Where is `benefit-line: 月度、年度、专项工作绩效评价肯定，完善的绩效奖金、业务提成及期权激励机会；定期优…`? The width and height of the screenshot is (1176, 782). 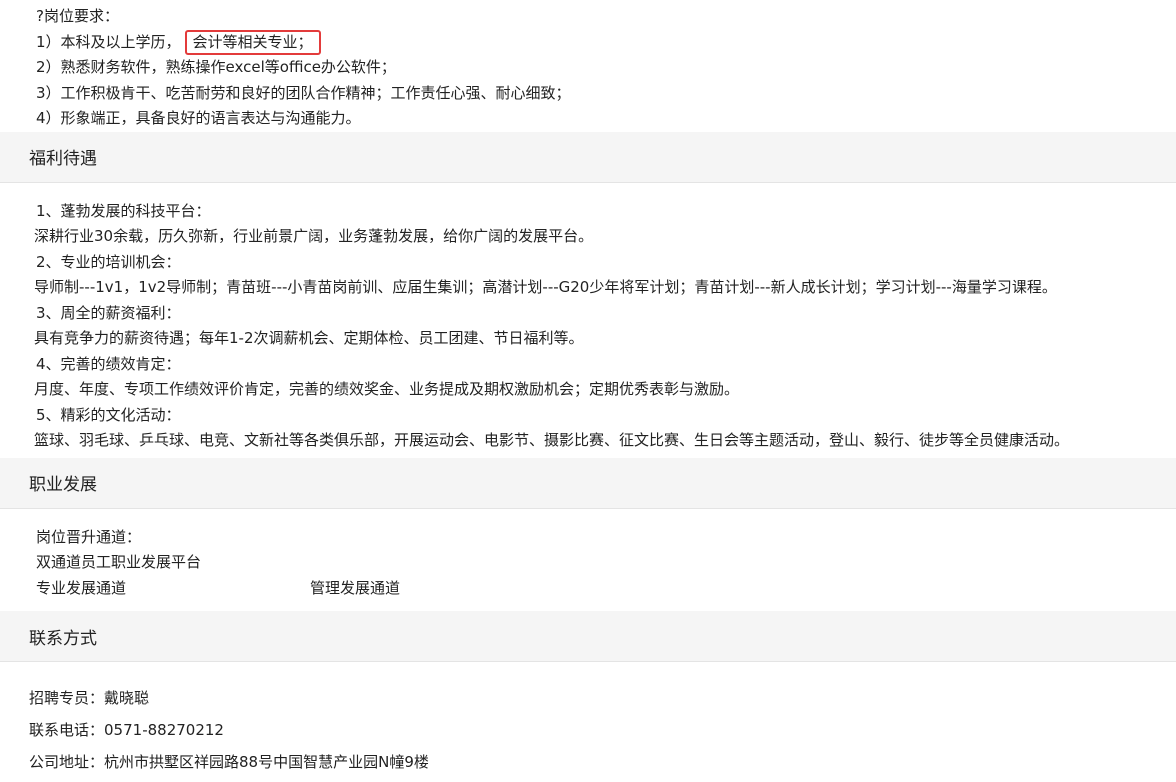
benefit-line: 月度、年度、专项工作绩效评价肯定，完善的绩效奖金、业务提成及期权激励机会；定期优… is located at coordinates (387, 389).